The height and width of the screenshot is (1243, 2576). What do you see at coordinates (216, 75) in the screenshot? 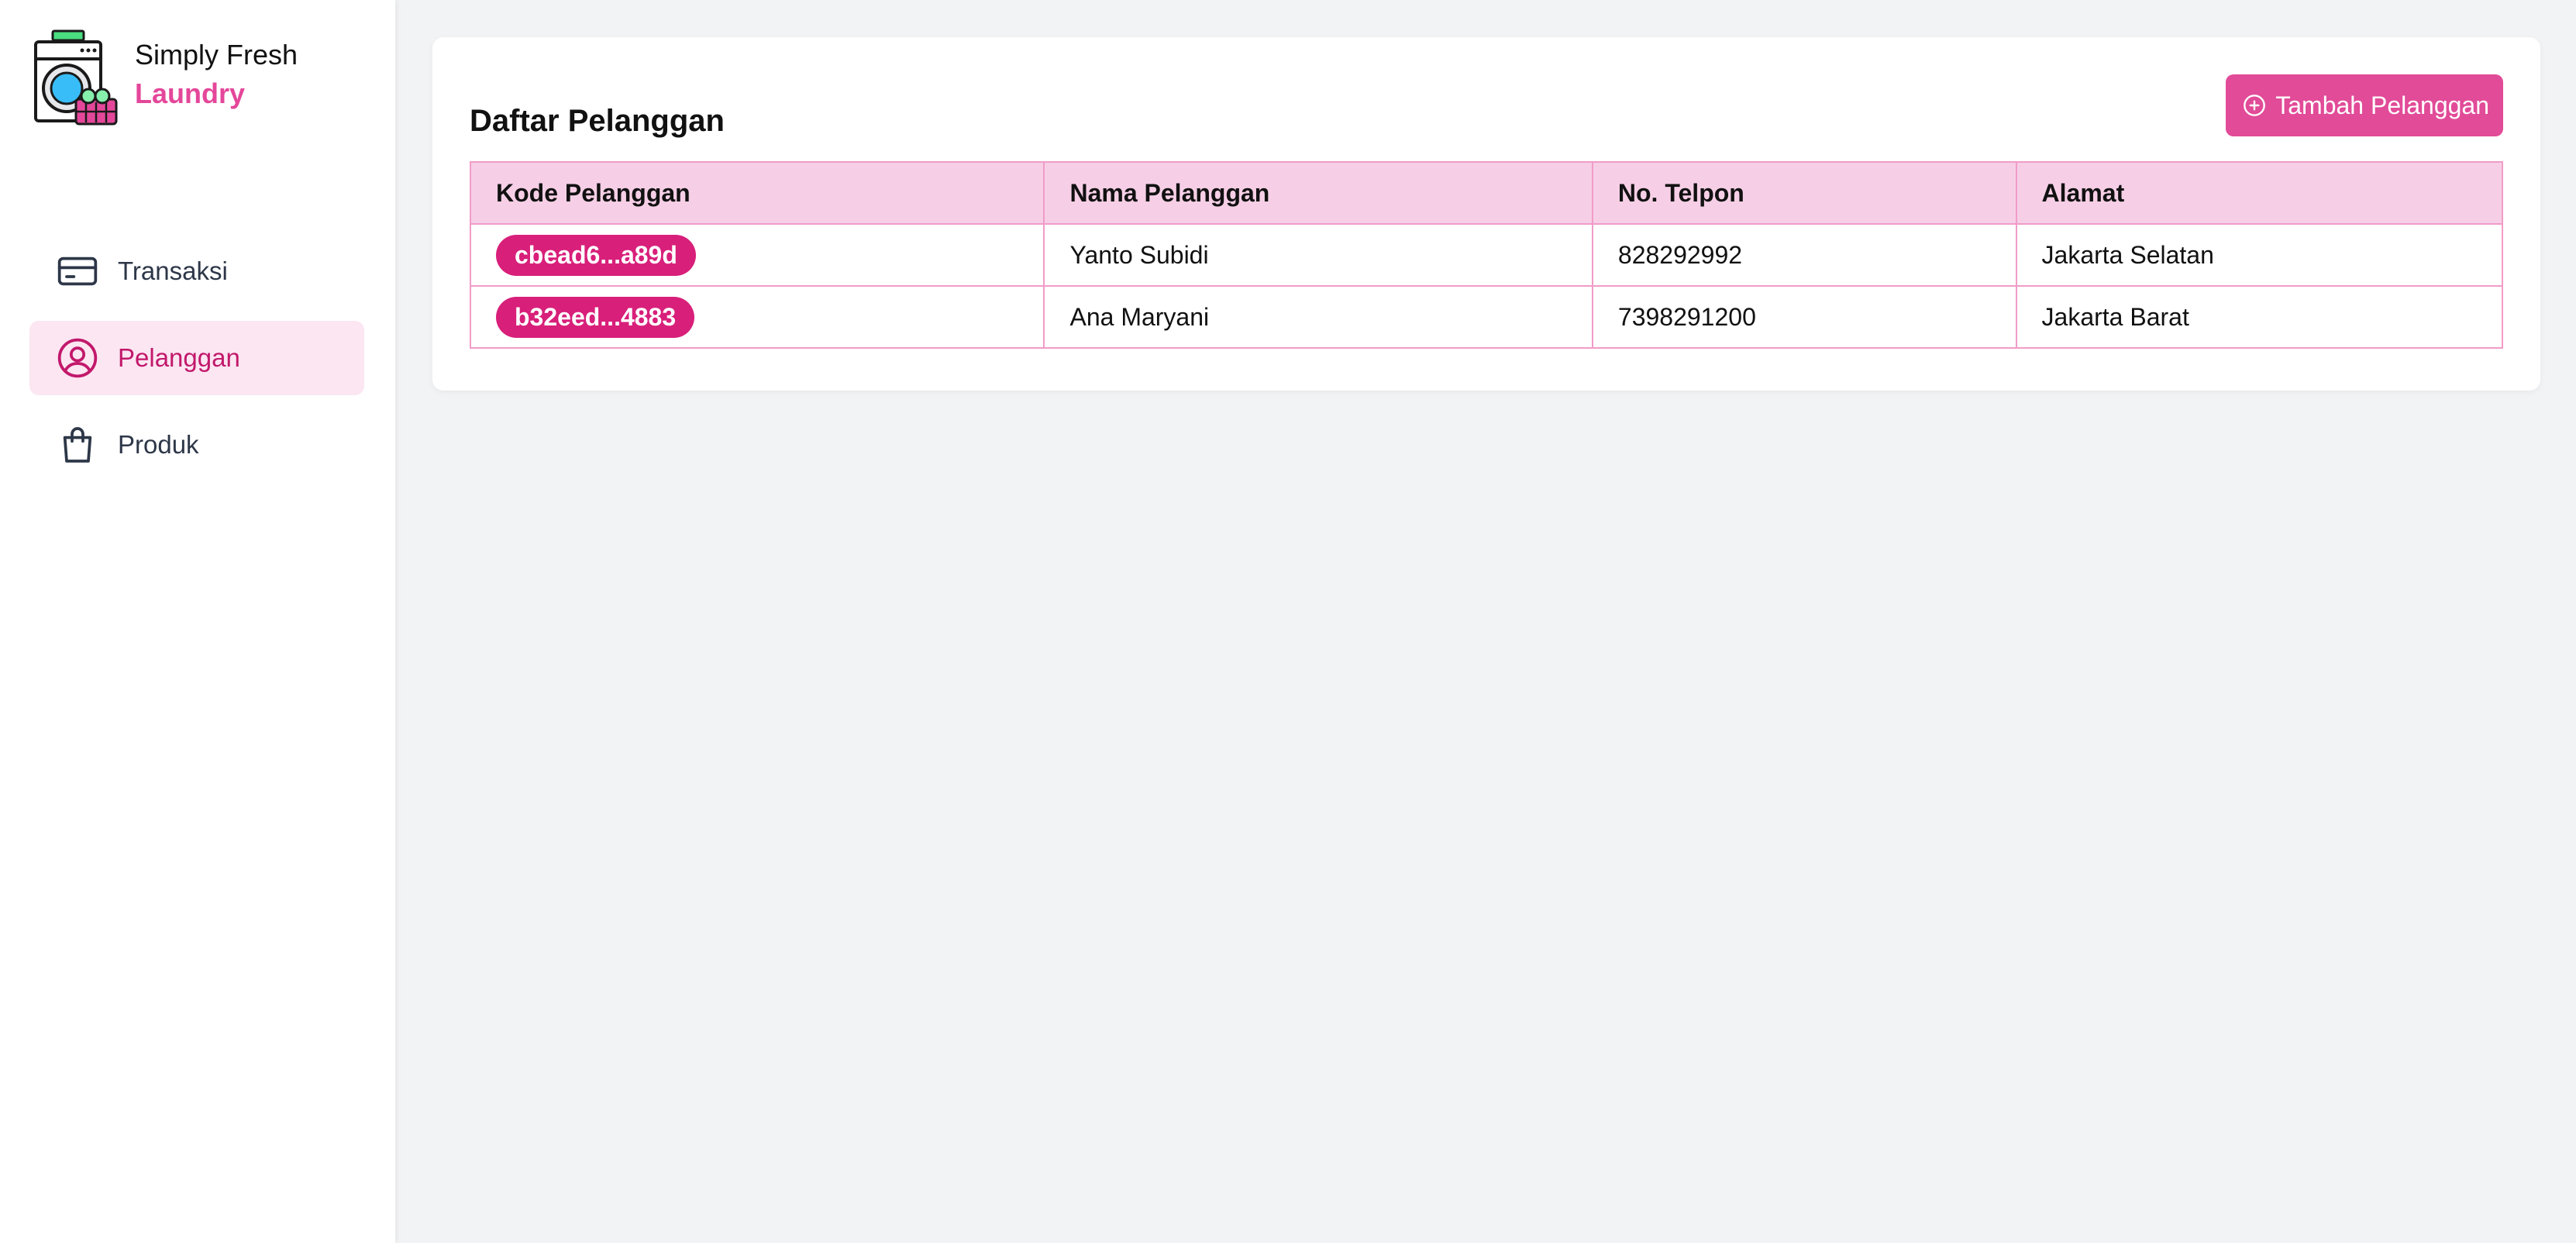
I see `brand-text: Simply Fresh Laundry` at bounding box center [216, 75].